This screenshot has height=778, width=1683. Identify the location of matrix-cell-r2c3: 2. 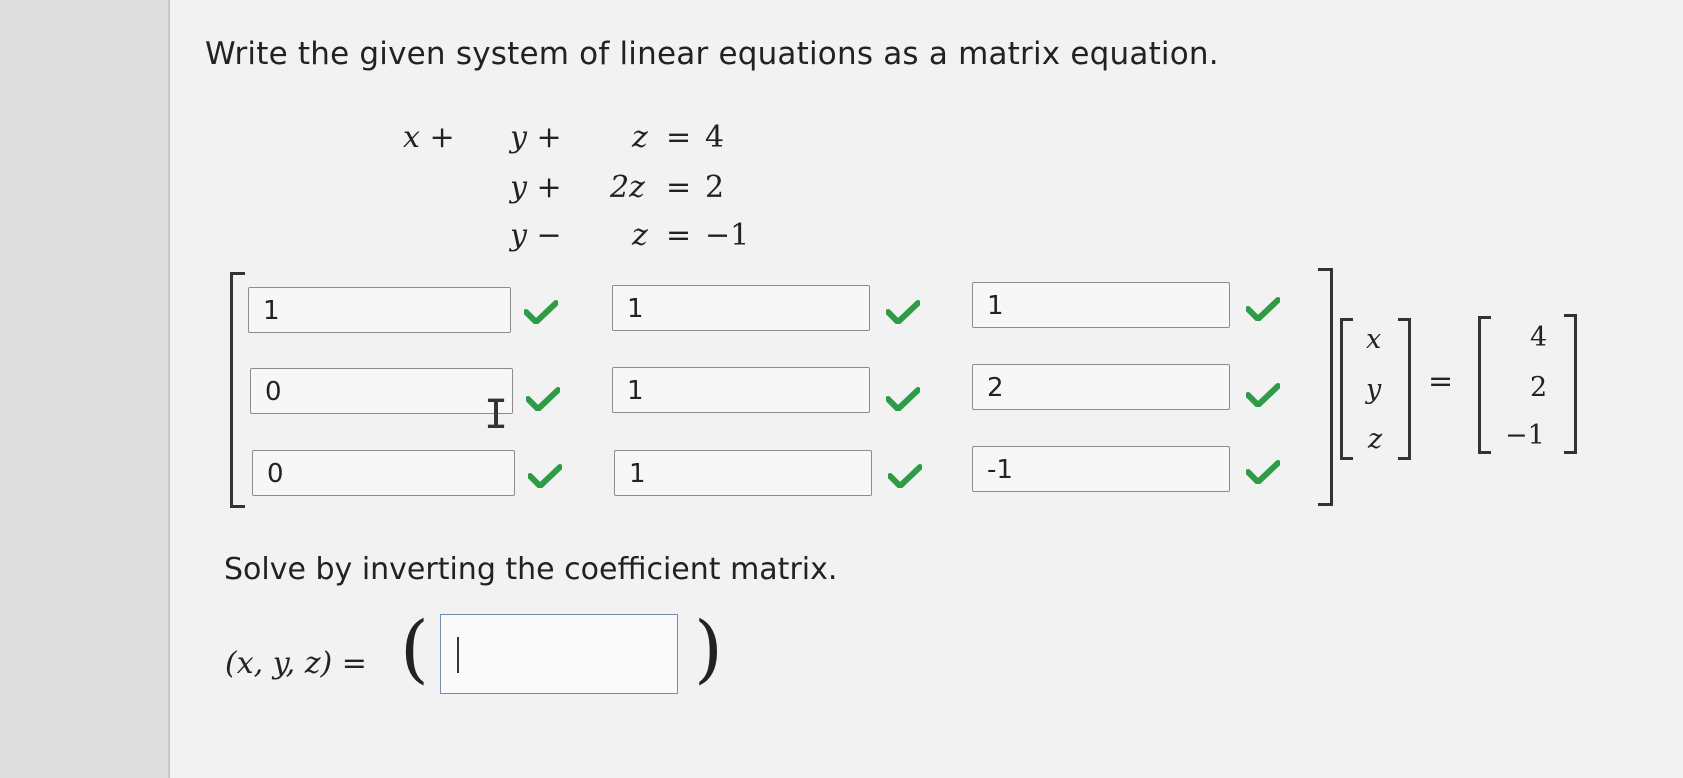
(1101, 387).